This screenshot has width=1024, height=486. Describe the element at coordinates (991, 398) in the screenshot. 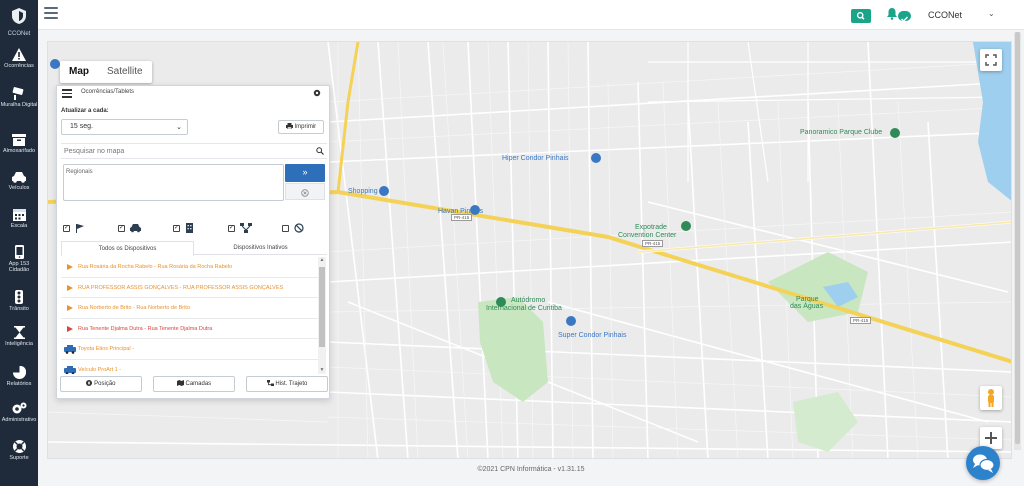

I see `street-view-pegman` at that location.